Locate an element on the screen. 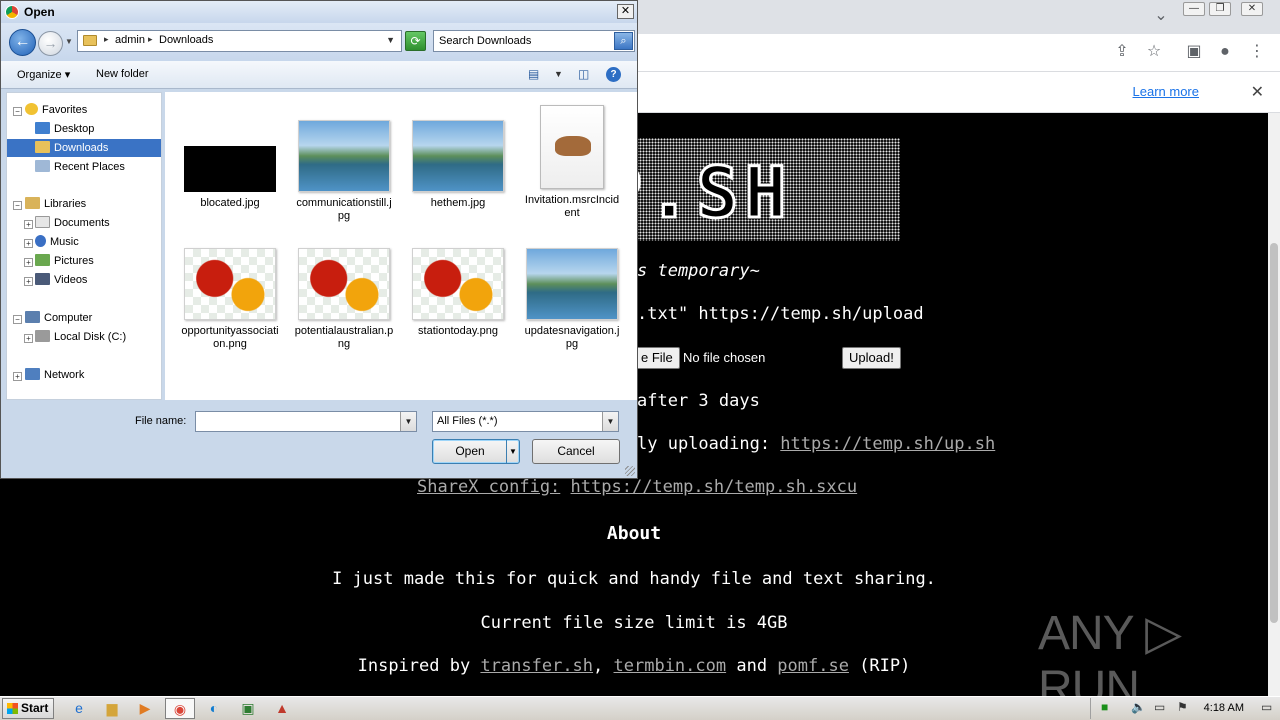  collapse-computer-icon: − is located at coordinates (17, 319).